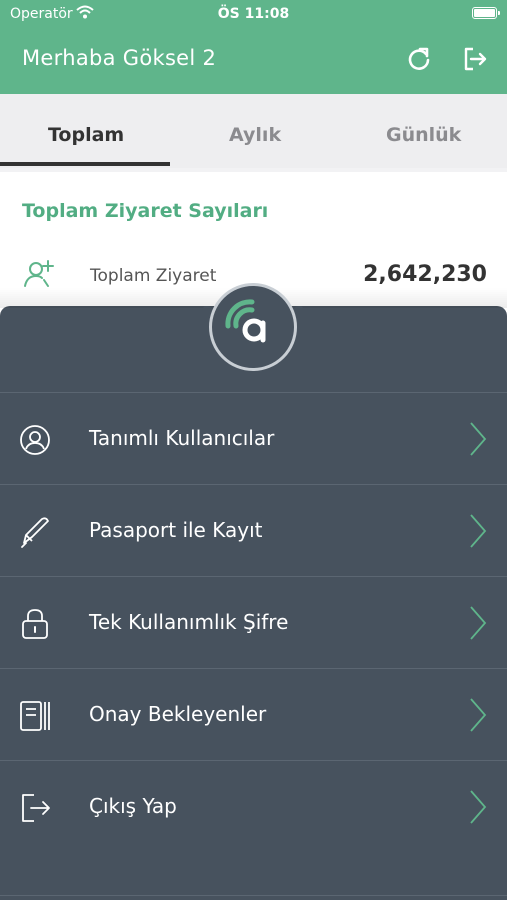  Describe the element at coordinates (35, 440) in the screenshot. I see `user-circle-icon` at that location.